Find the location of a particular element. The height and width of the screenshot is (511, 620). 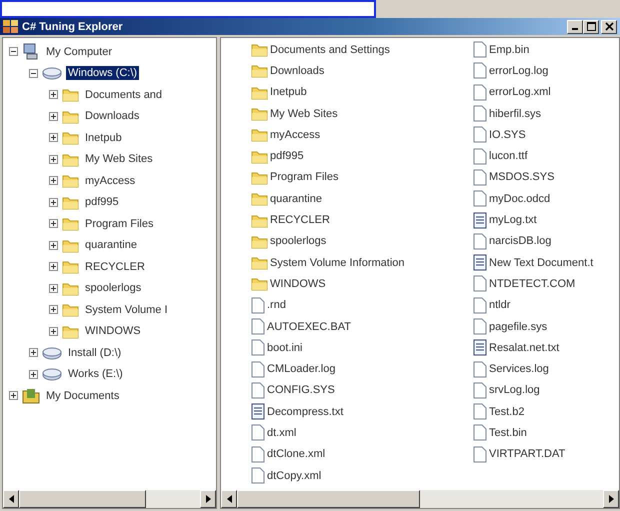

tree-item: RECYCLER is located at coordinates (115, 267).